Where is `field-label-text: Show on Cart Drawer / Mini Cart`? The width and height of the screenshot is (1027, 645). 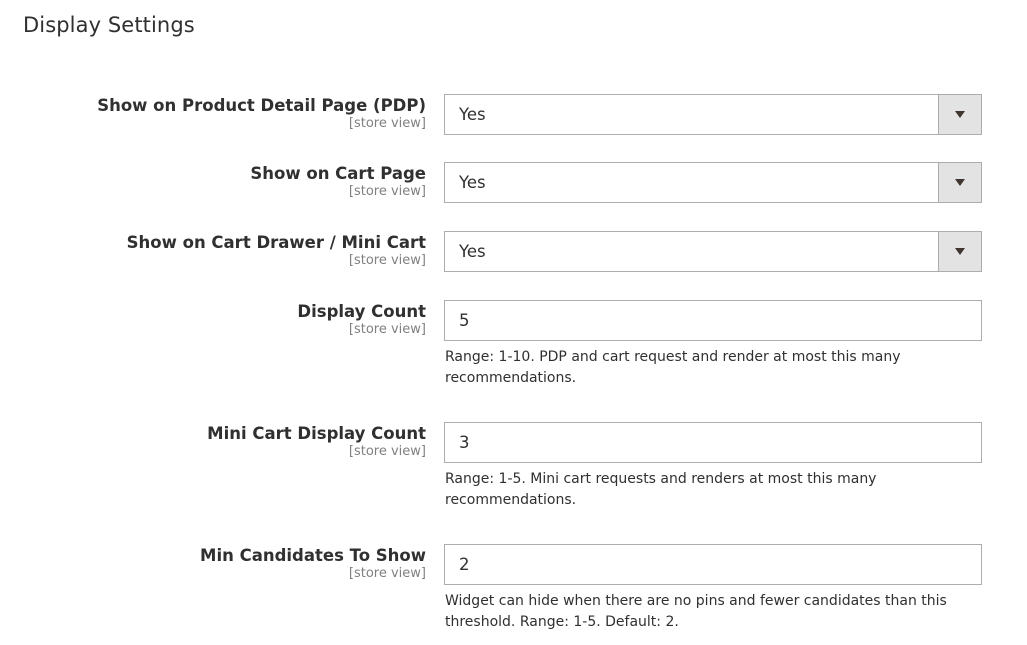 field-label-text: Show on Cart Drawer / Mini Cart is located at coordinates (276, 242).